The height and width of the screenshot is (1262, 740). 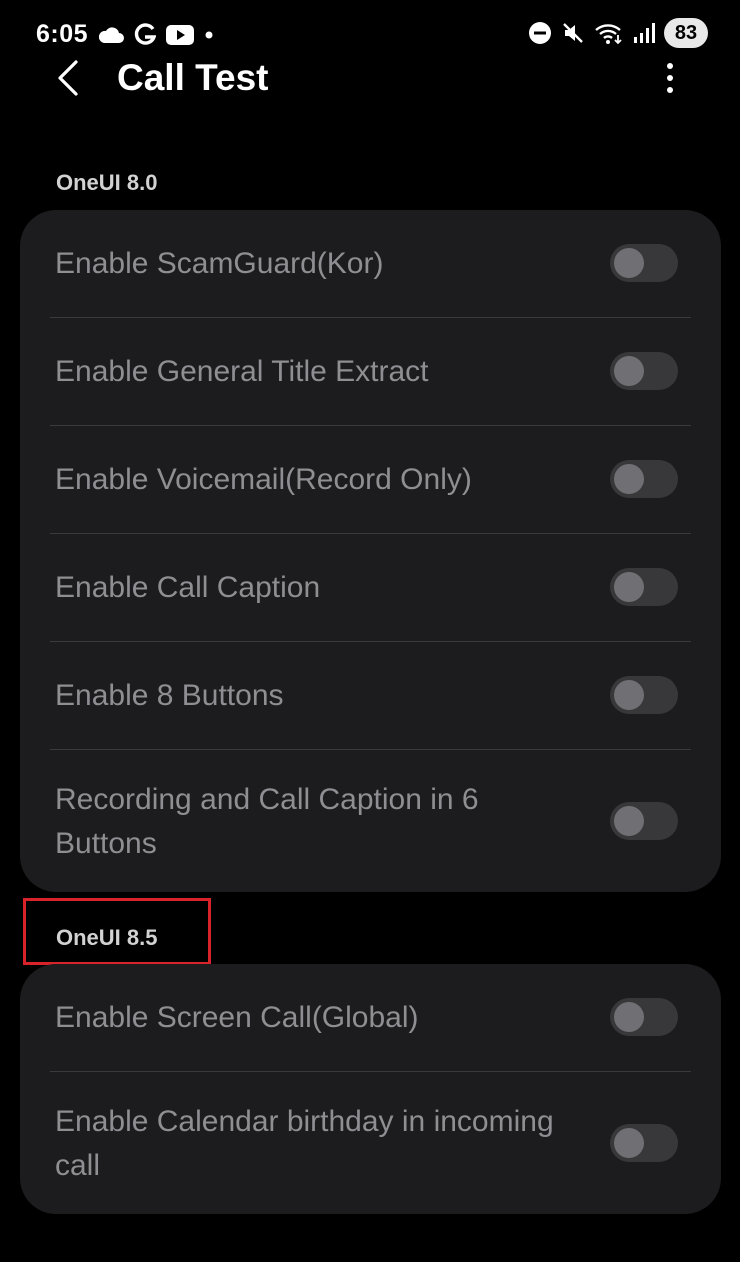 I want to click on section-header-oneui-8-5: OneUI 8.5, so click(x=107, y=937).